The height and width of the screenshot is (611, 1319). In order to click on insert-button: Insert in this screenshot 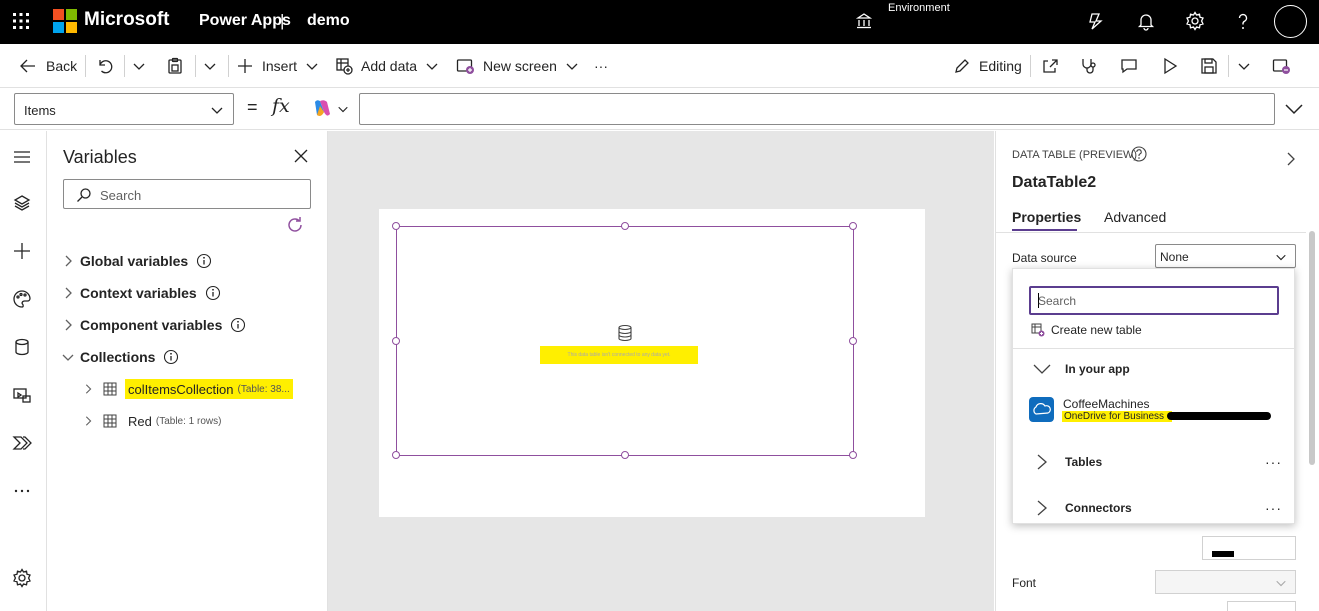, I will do `click(277, 66)`.